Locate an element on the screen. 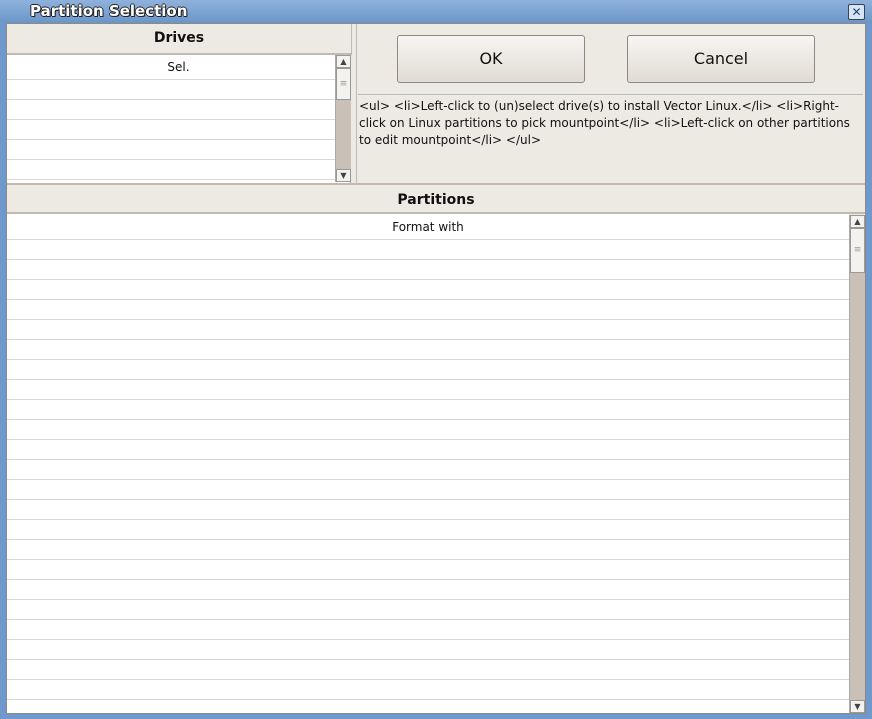 The height and width of the screenshot is (719, 872). drives-header: Drives is located at coordinates (179, 39).